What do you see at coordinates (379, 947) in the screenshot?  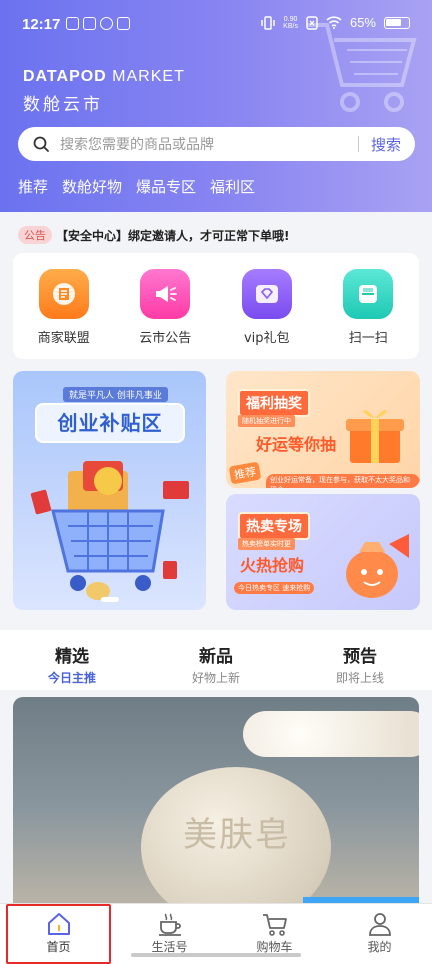 I see `nav-label: 我的` at bounding box center [379, 947].